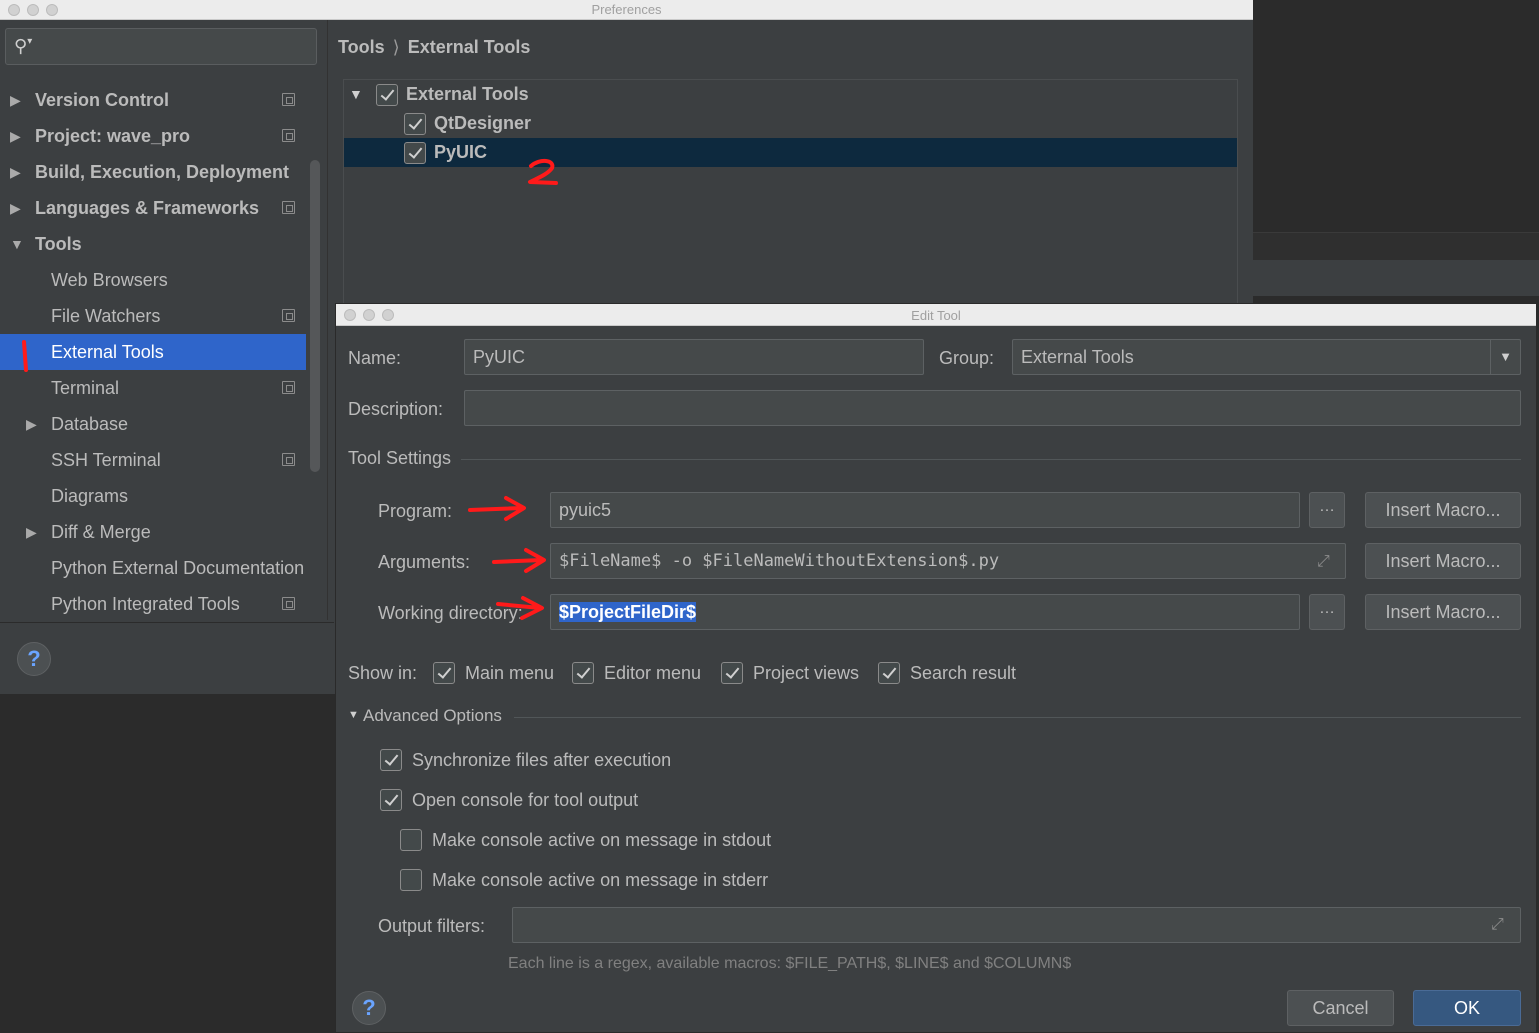 The width and height of the screenshot is (1539, 1033). I want to click on annotation-arrow-arguments, so click(519, 560).